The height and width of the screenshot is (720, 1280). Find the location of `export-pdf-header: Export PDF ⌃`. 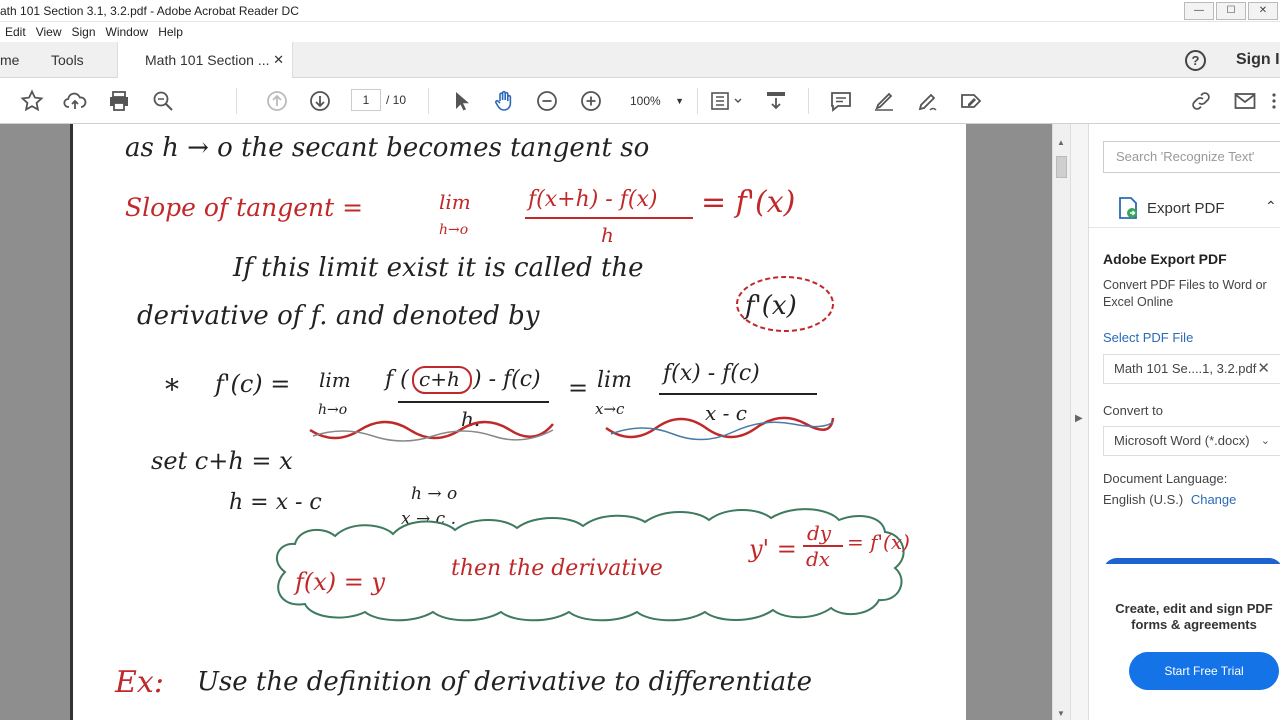

export-pdf-header: Export PDF ⌃ is located at coordinates (1184, 207).